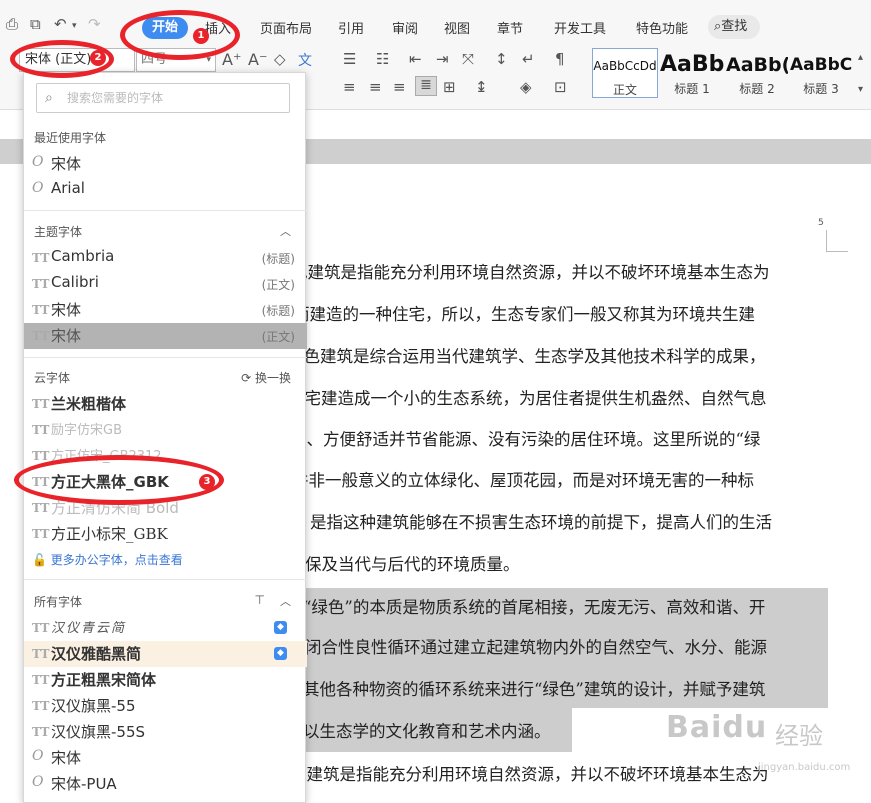 The image size is (871, 803). What do you see at coordinates (305, 60) in the screenshot?
I see `pinyin-guide-icon: 文` at bounding box center [305, 60].